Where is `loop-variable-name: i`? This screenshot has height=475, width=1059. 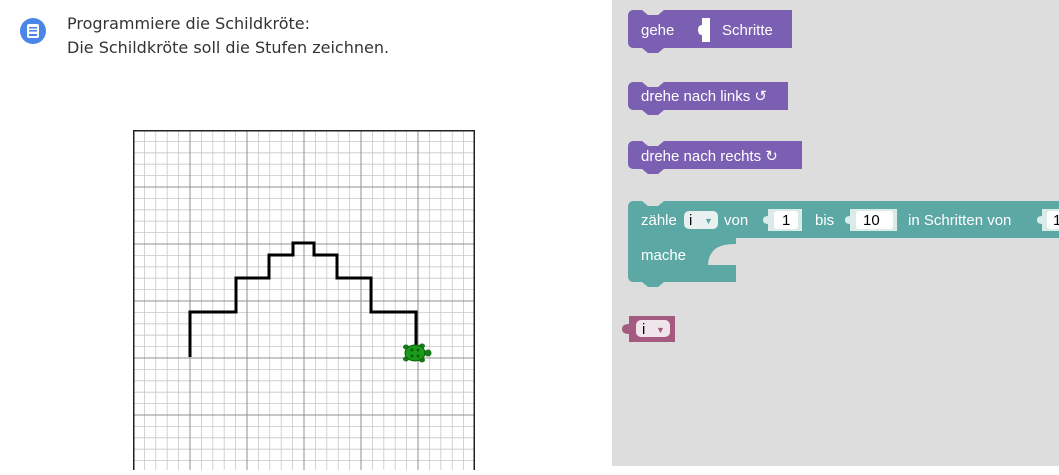
loop-variable-name: i is located at coordinates (690, 220).